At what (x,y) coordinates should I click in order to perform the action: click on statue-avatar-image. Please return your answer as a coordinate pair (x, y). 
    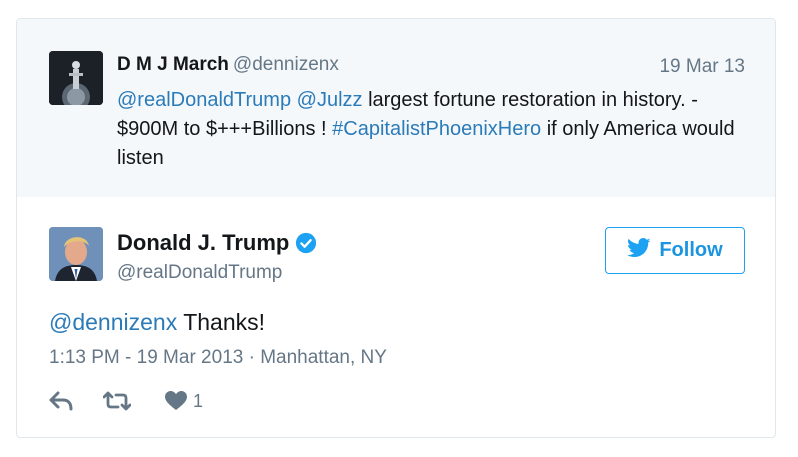
    Looking at the image, I should click on (76, 78).